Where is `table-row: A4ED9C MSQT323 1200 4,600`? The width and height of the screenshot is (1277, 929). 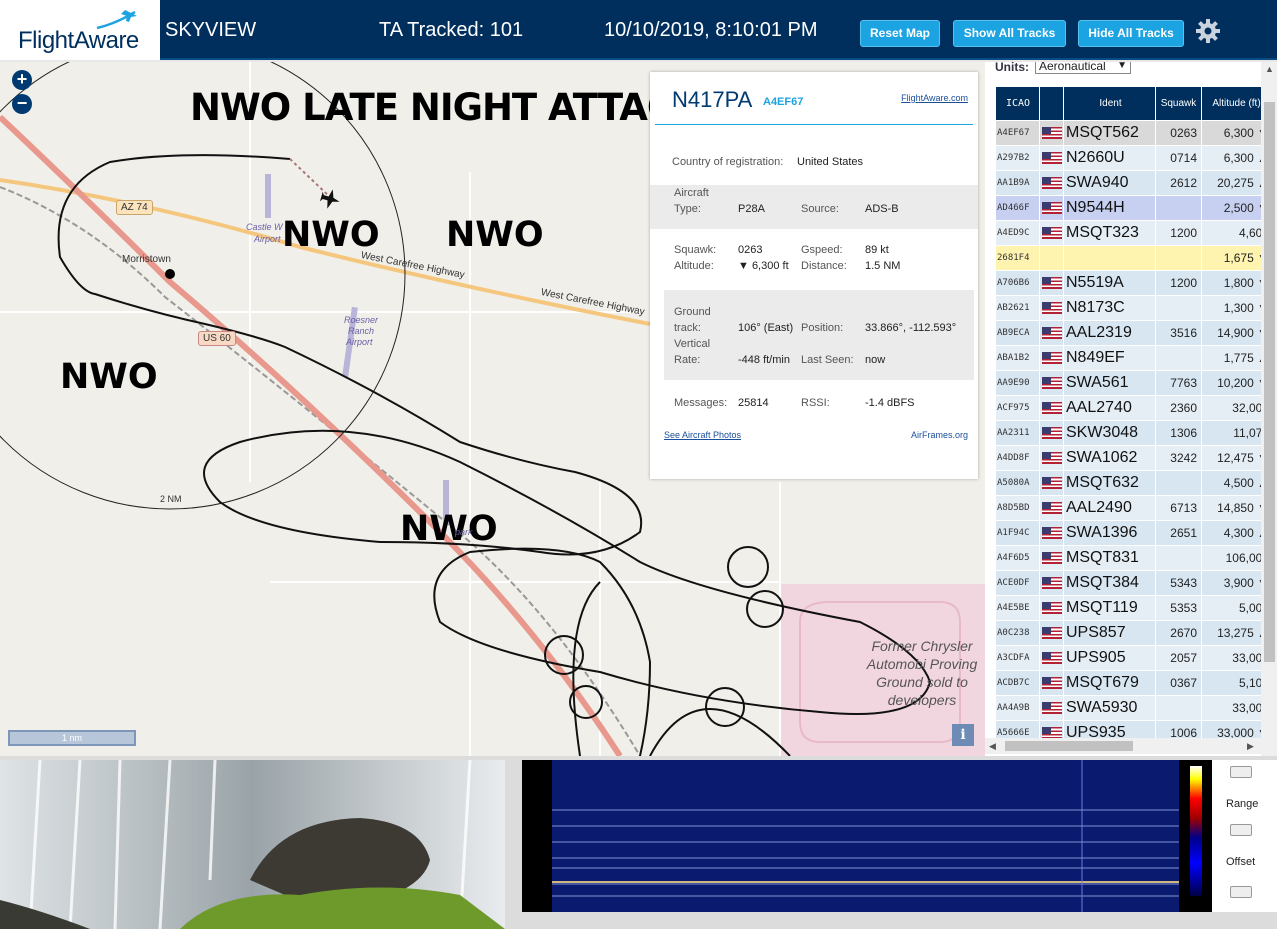 table-row: A4ED9C MSQT323 1200 4,600 is located at coordinates (1133, 233).